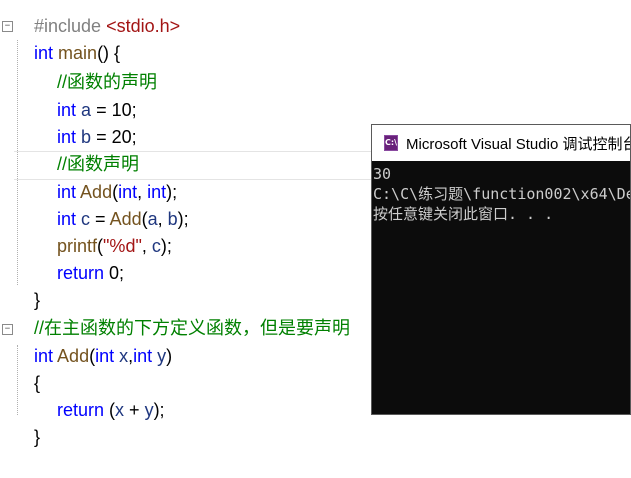  Describe the element at coordinates (134, 410) in the screenshot. I see `operator: +` at that location.